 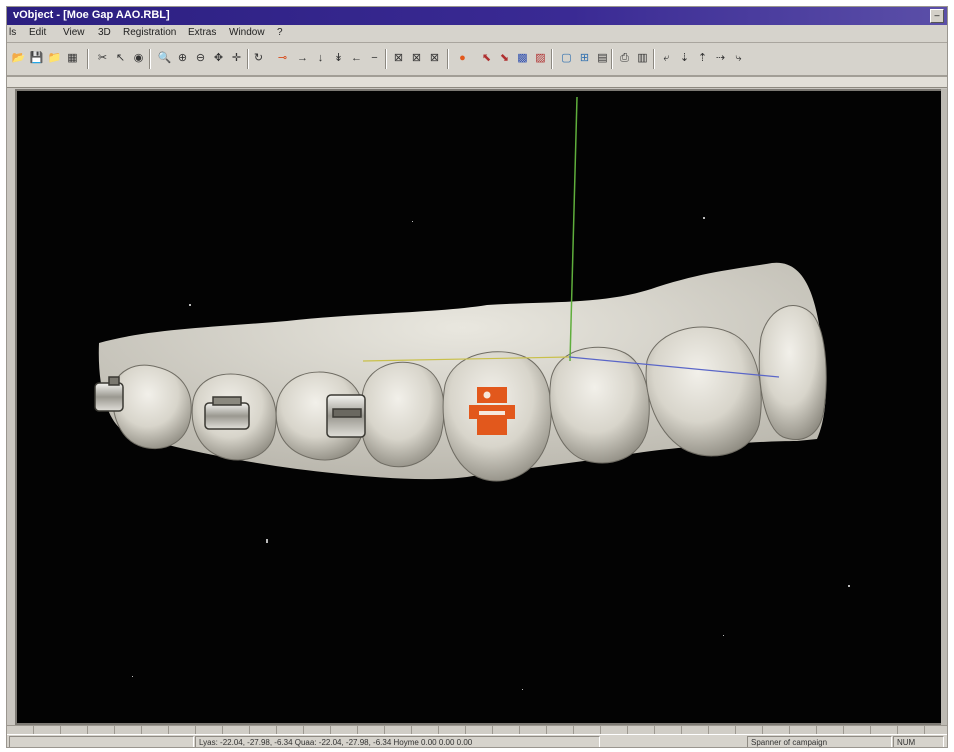 I want to click on axis-2-icon: ⇣, so click(x=684, y=58).